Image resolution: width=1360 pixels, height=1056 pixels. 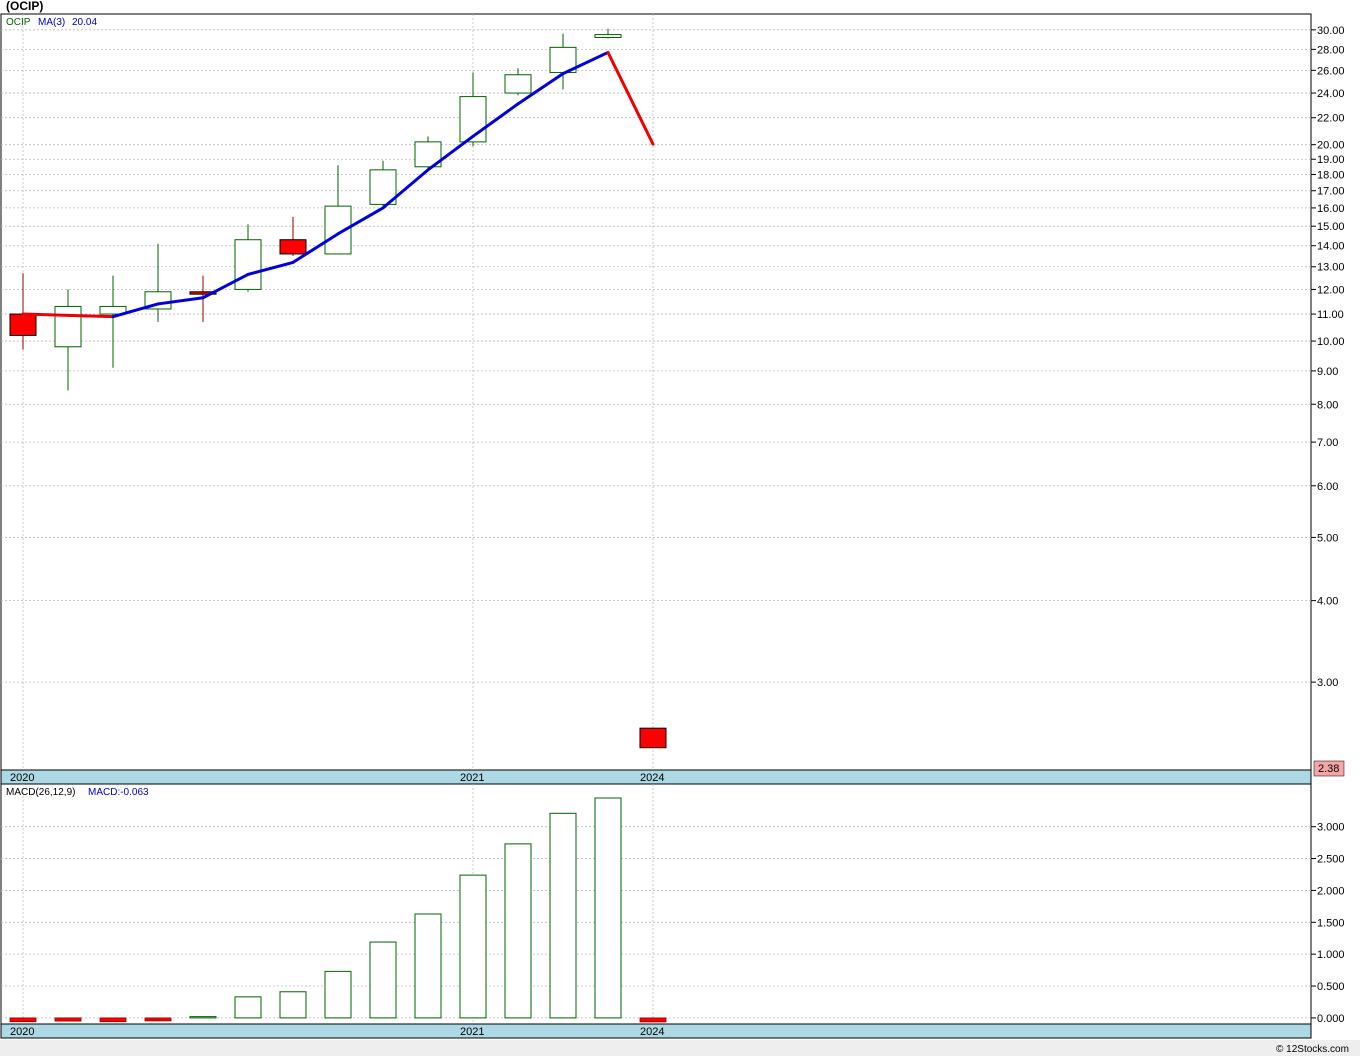 I want to click on price-tick-label: 26.00, so click(x=1331, y=71).